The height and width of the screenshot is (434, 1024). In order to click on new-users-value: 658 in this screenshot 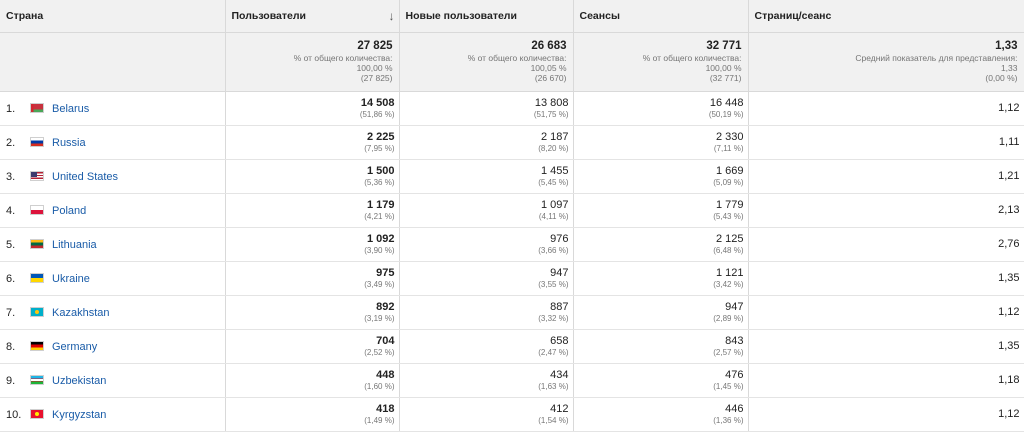, I will do `click(559, 341)`.